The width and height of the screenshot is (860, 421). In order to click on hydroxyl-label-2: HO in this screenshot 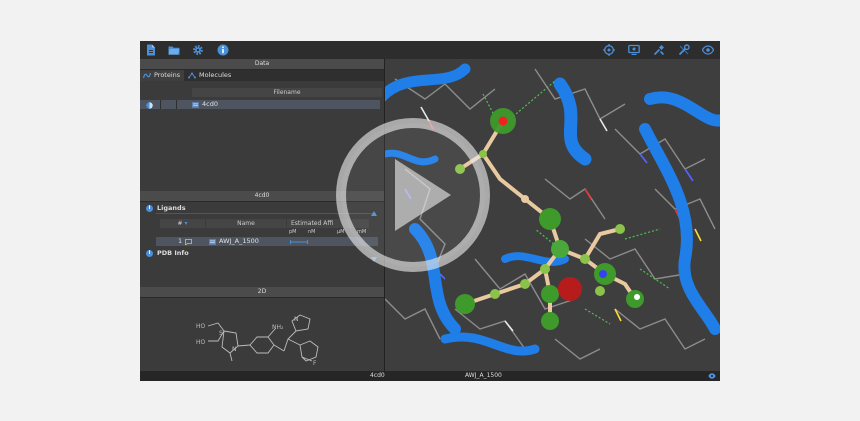, I will do `click(201, 342)`.